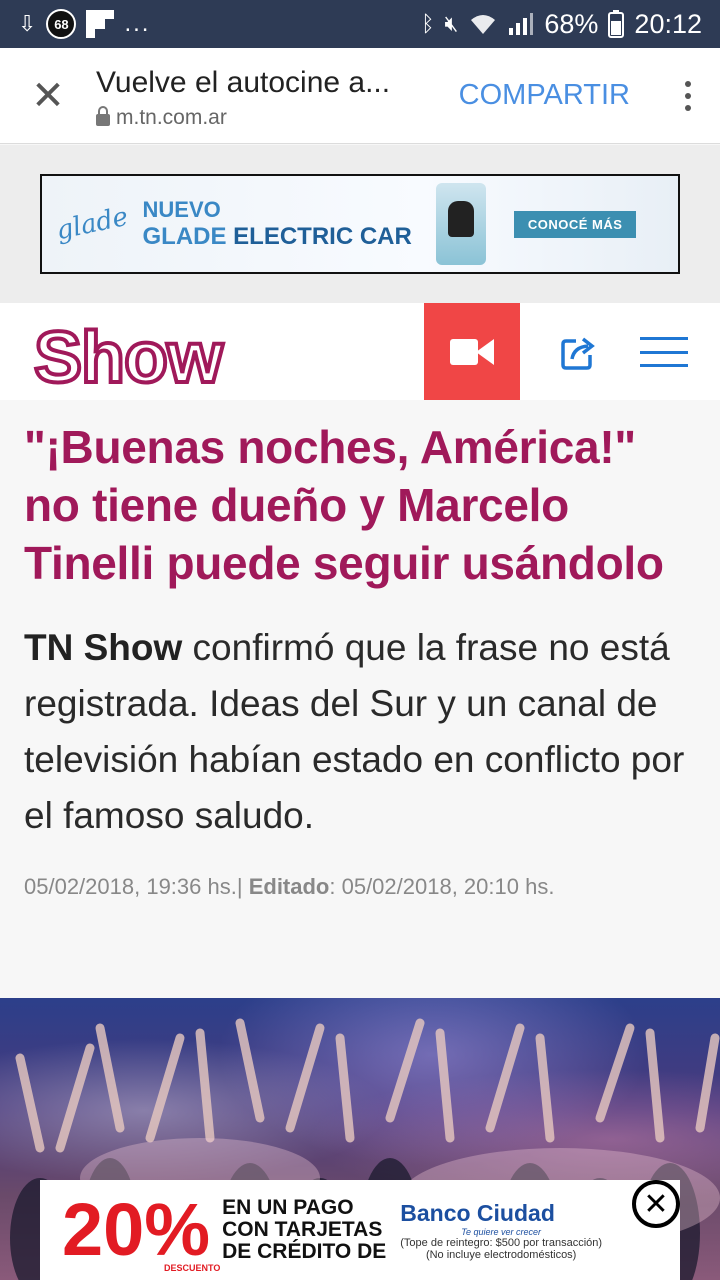 The height and width of the screenshot is (1280, 720). What do you see at coordinates (103, 115) in the screenshot?
I see `lock-icon` at bounding box center [103, 115].